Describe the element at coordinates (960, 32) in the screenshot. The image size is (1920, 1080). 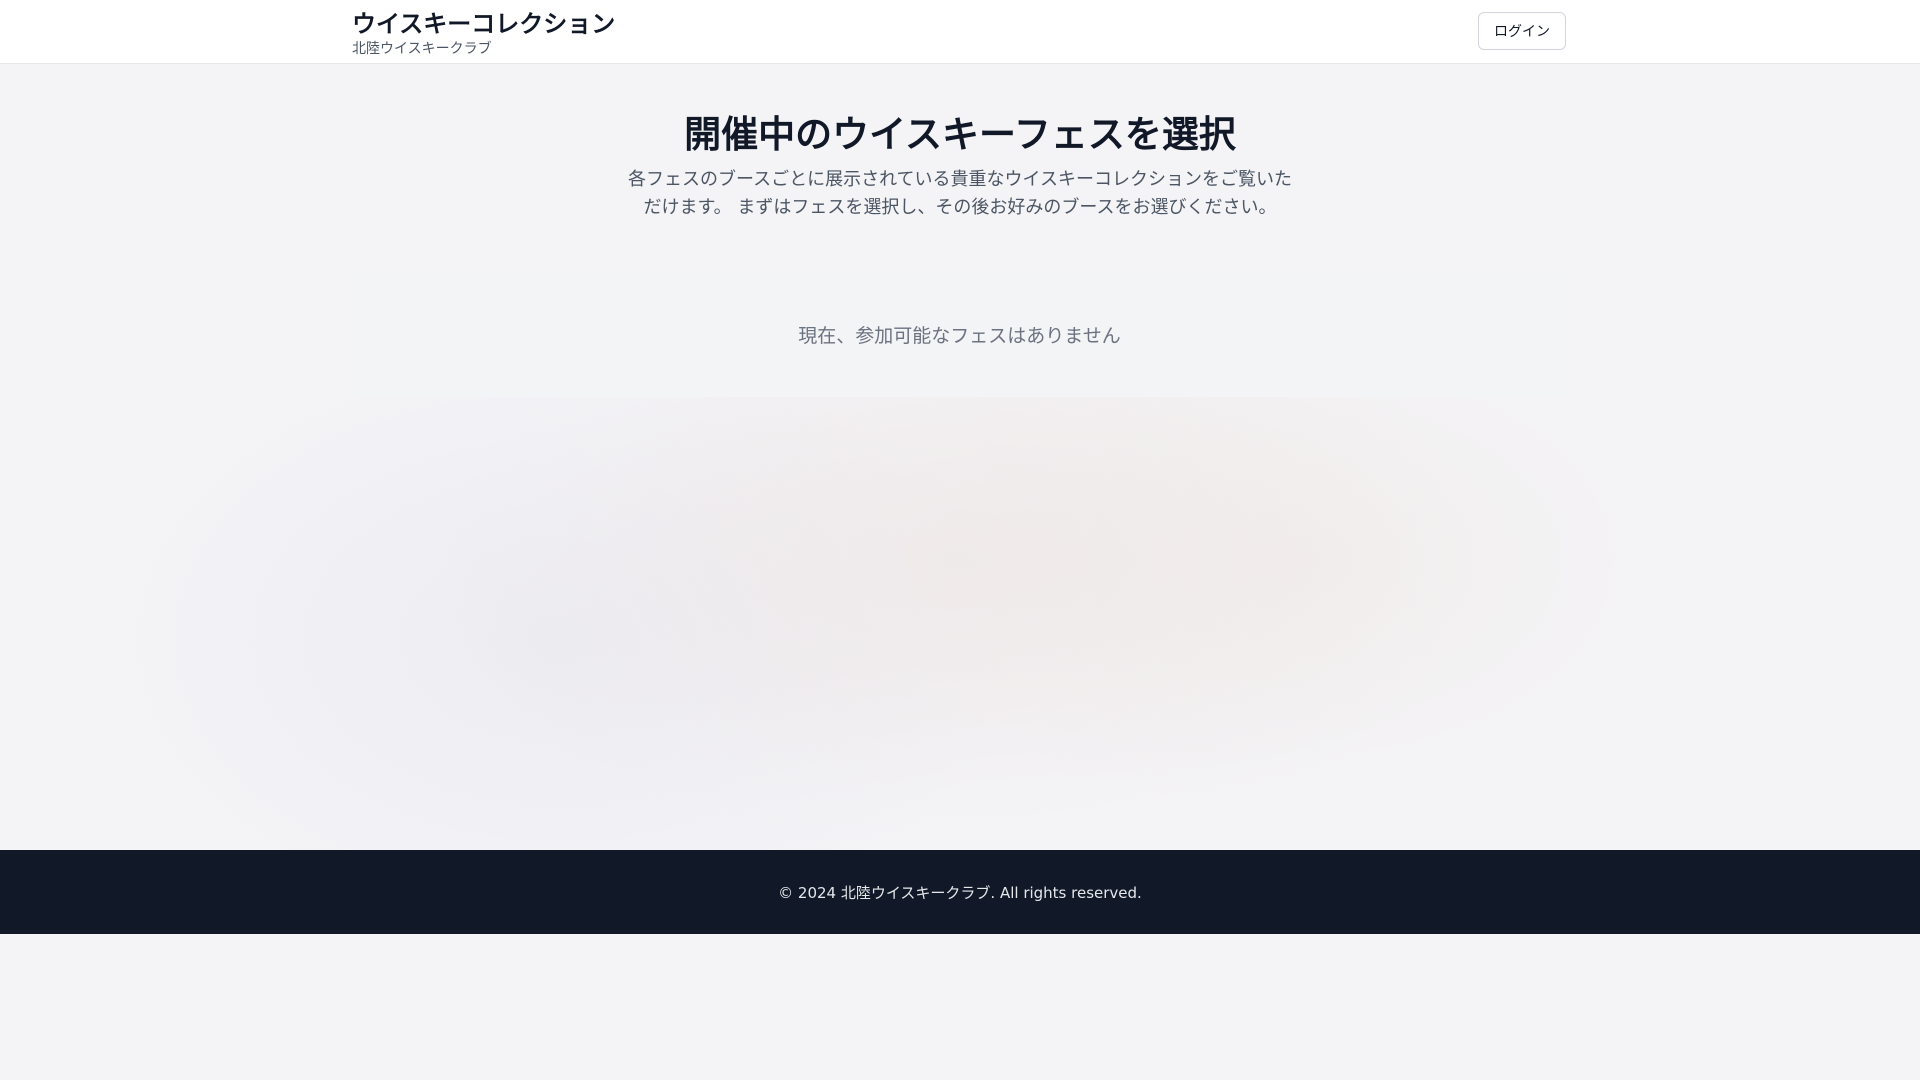
I see `site-header: ウイスキーコレクション 北陸ウイスキークラブ ログイン` at that location.